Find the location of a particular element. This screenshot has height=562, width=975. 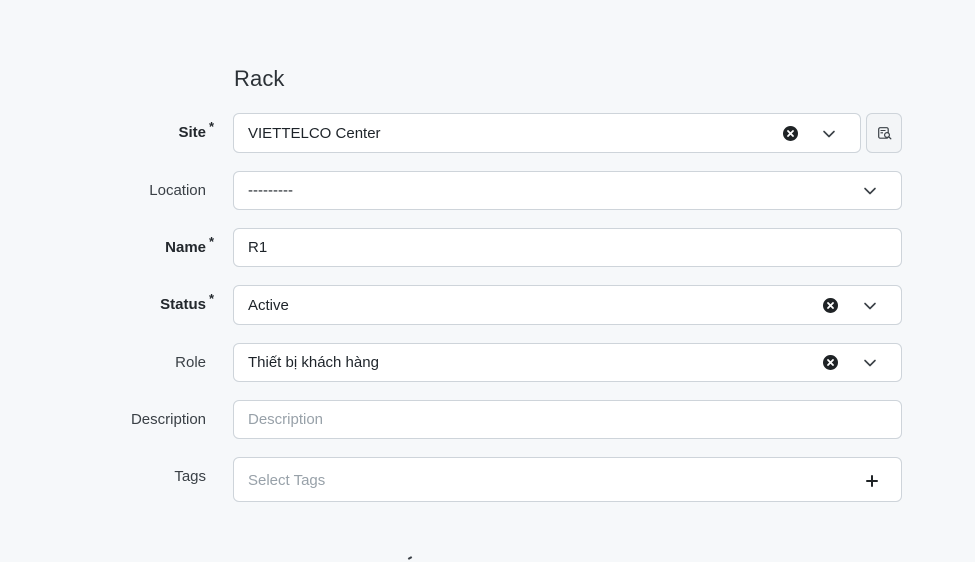

description-label: Description is located at coordinates (168, 419).